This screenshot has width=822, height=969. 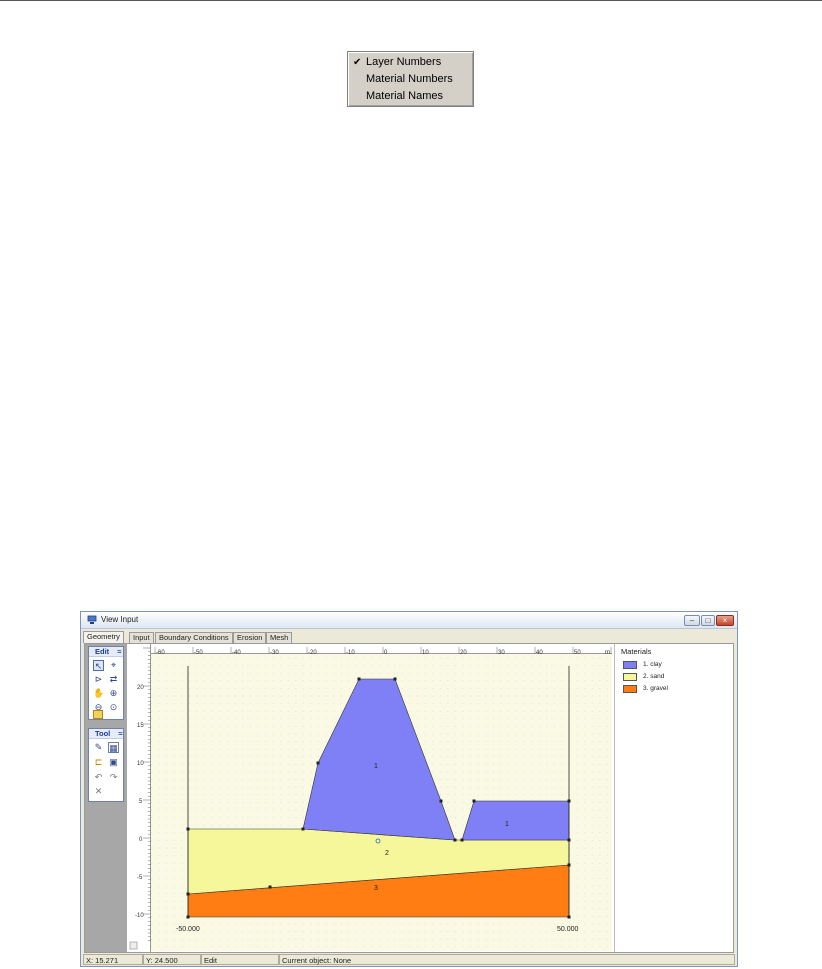 I want to click on menu-item-label: Layer Numbers, so click(x=404, y=62).